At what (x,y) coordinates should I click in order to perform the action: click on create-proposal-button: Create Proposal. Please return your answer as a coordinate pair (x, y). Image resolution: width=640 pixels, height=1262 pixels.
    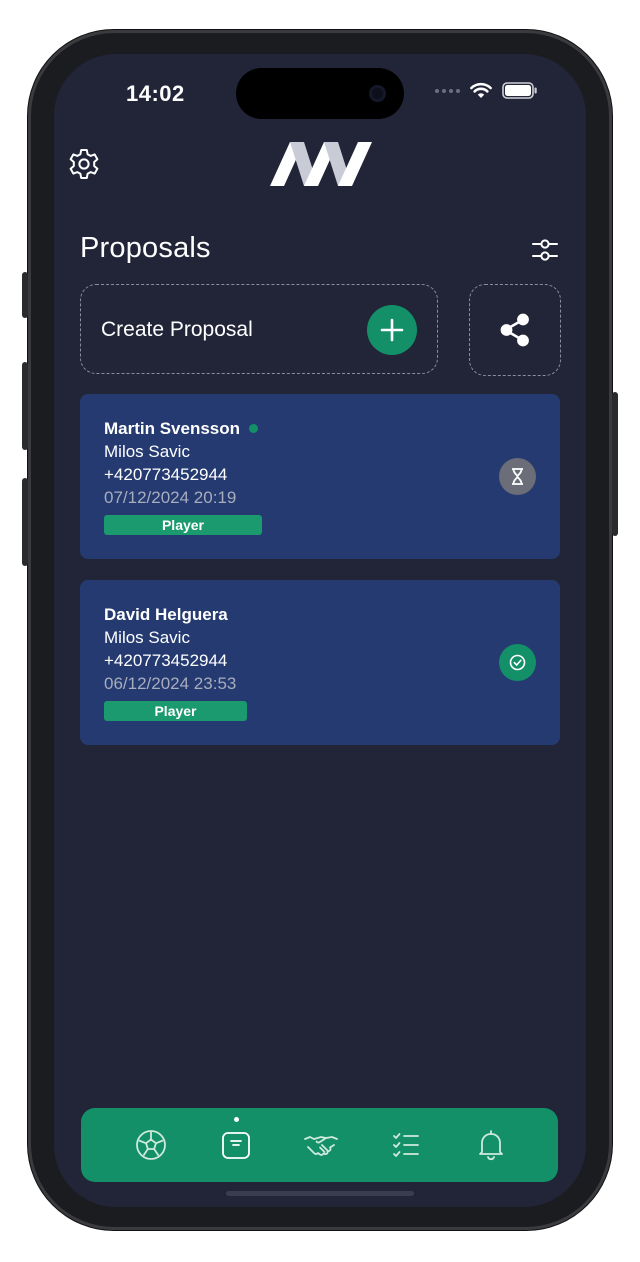
    Looking at the image, I should click on (259, 329).